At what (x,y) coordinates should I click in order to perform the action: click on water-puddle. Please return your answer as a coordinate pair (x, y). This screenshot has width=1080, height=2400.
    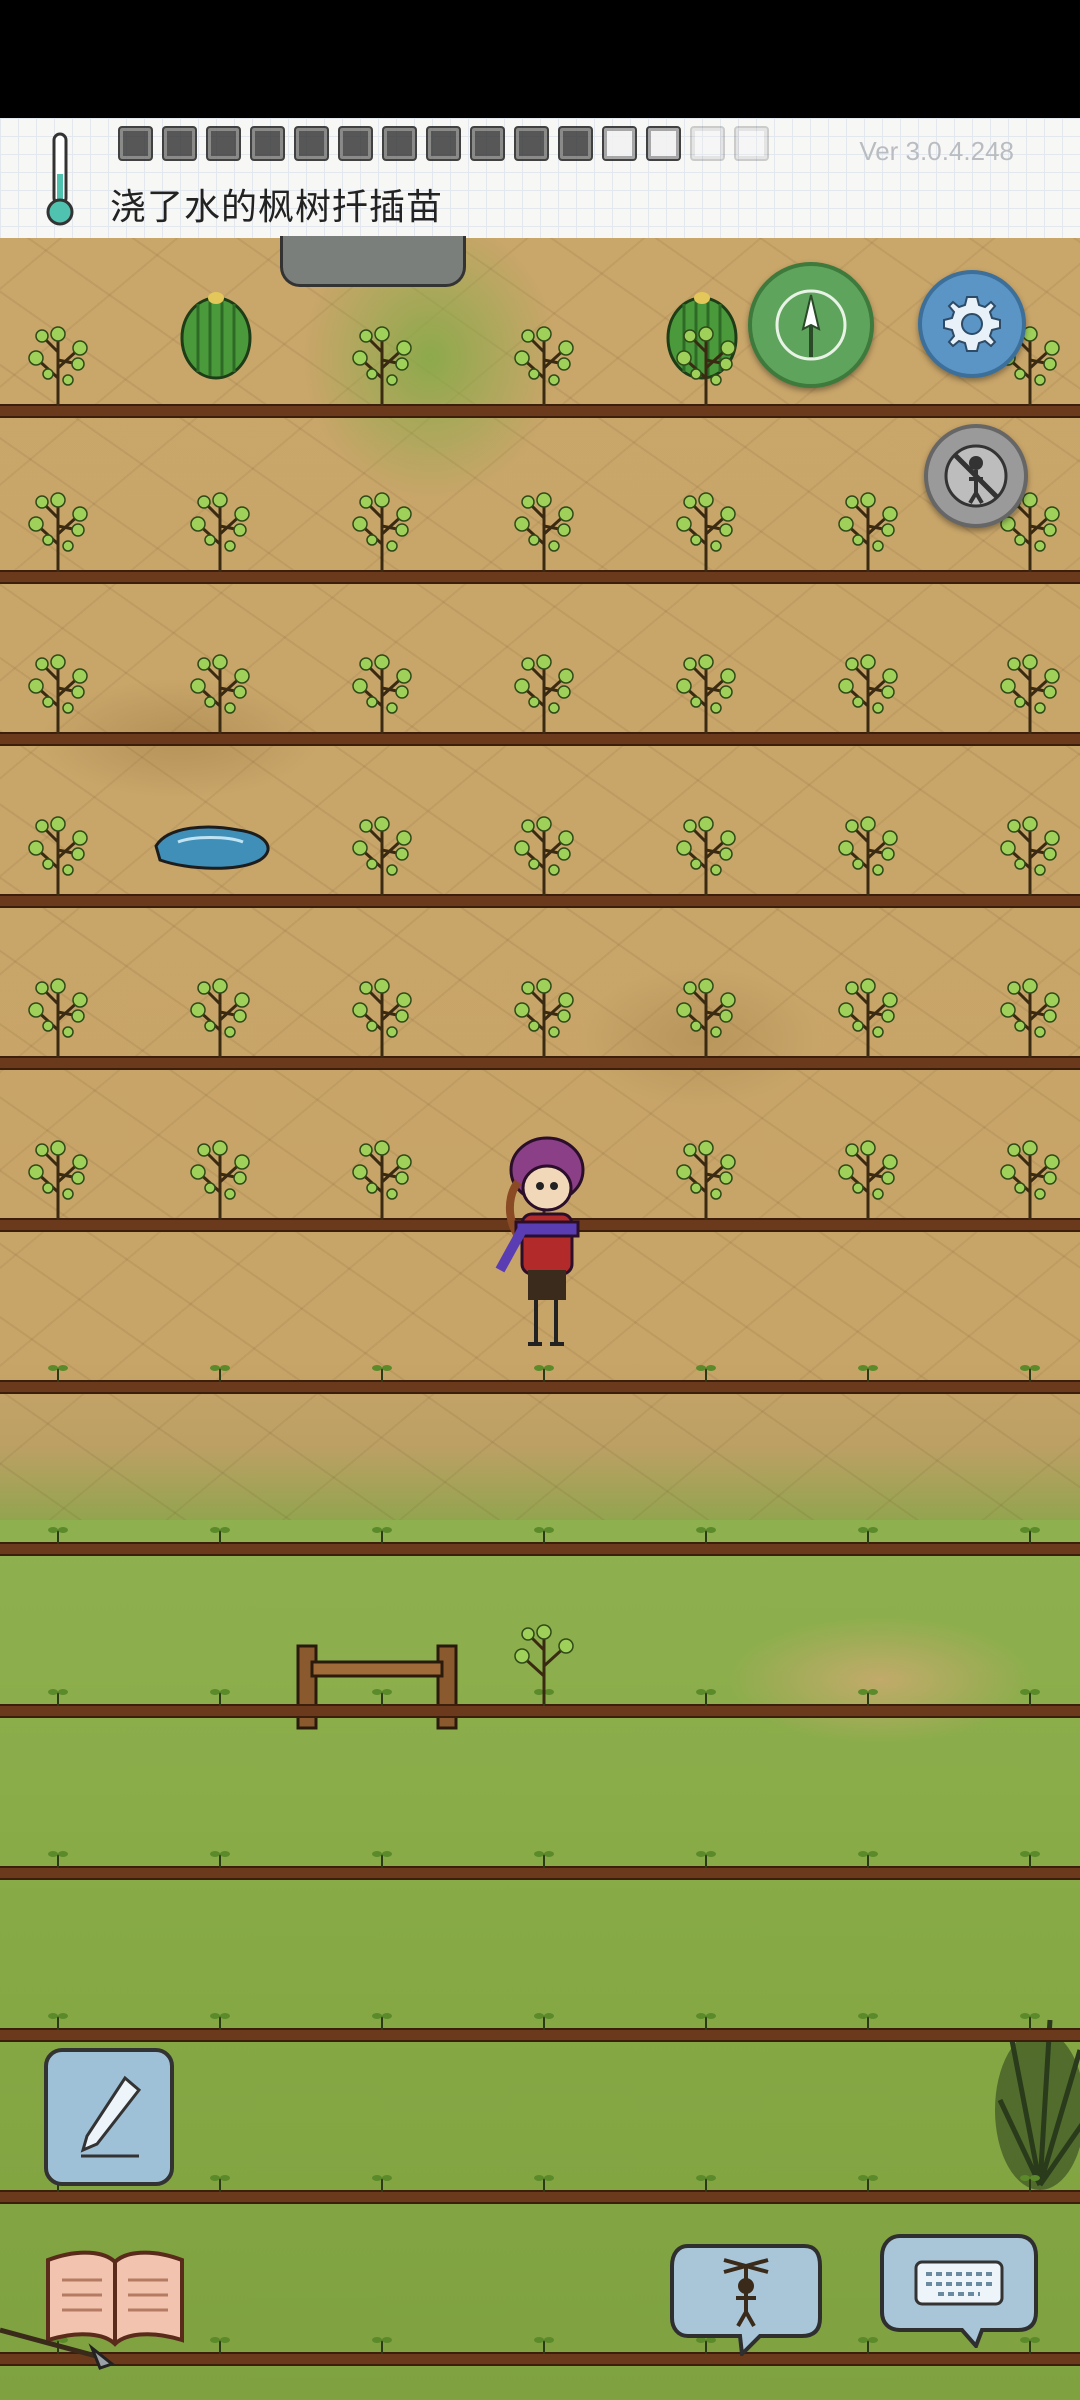
    Looking at the image, I should click on (213, 846).